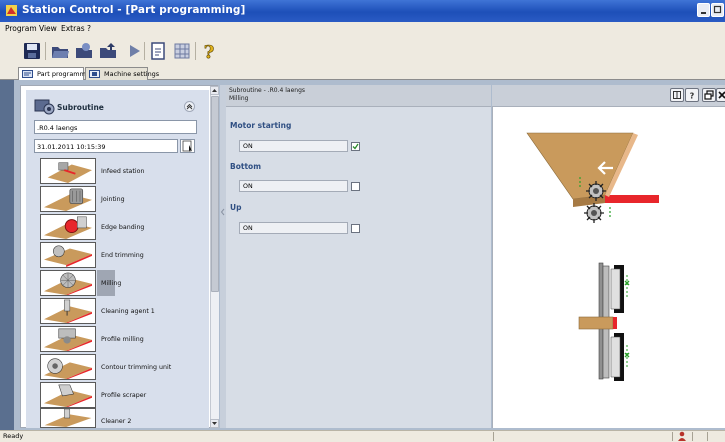 This screenshot has width=725, height=442. What do you see at coordinates (108, 51) in the screenshot?
I see `import-icon` at bounding box center [108, 51].